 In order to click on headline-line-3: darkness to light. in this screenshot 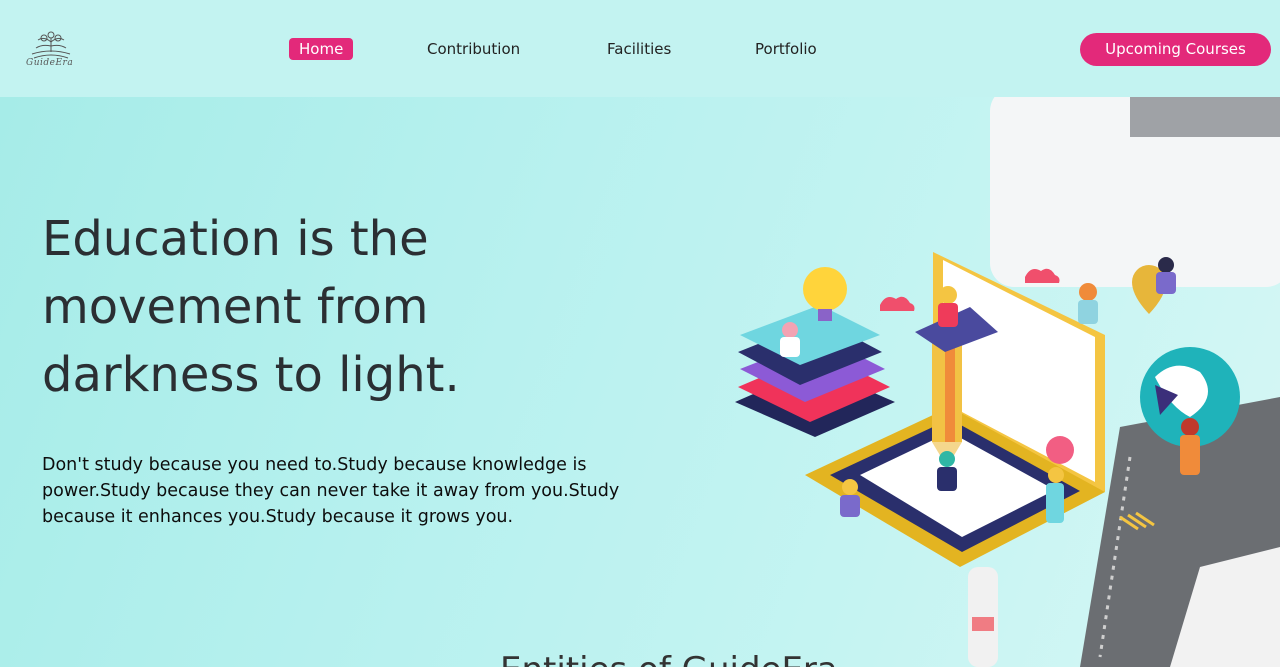, I will do `click(251, 375)`.